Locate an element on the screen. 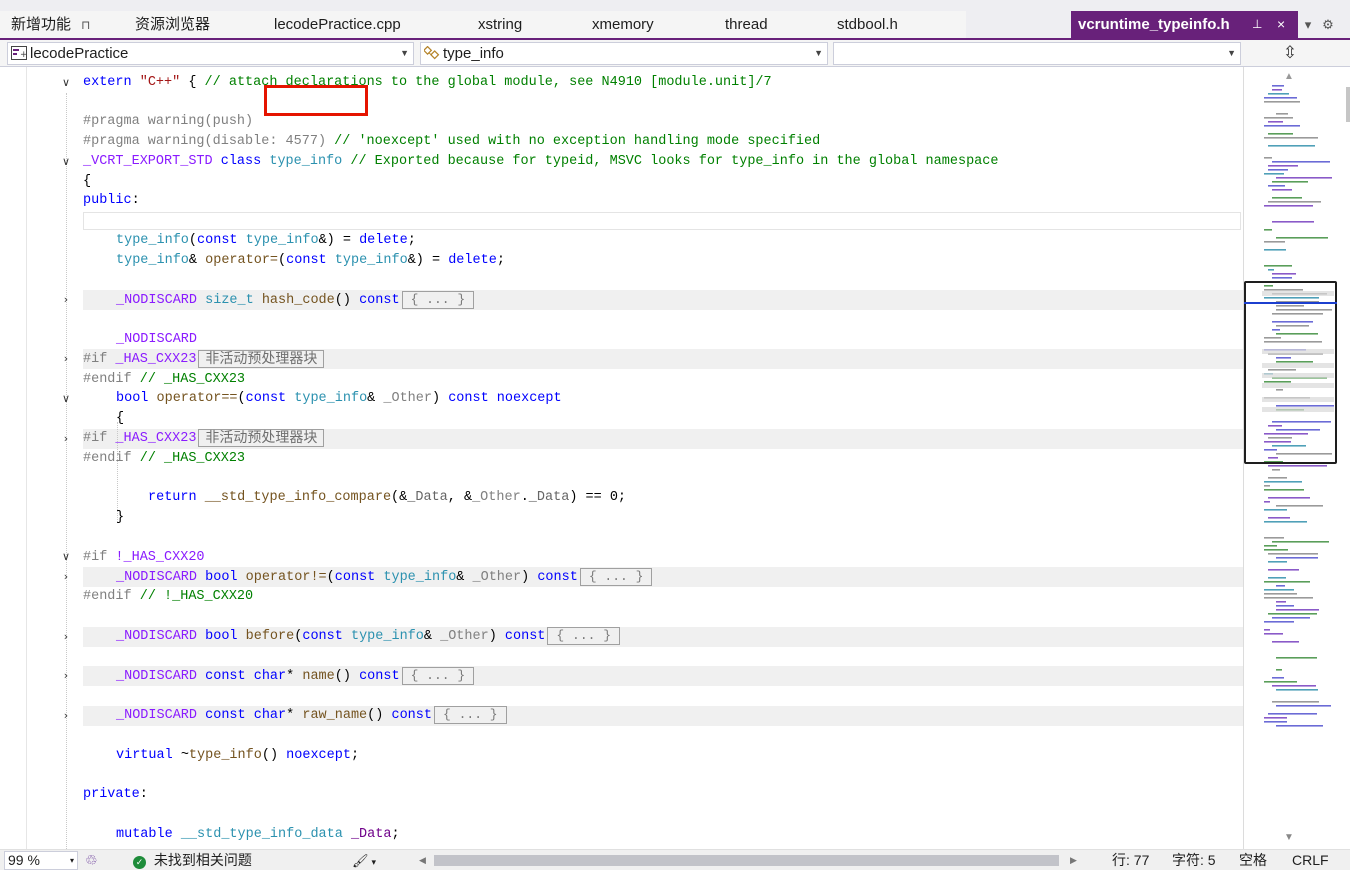 The height and width of the screenshot is (870, 1350). minimap-scrollbar: ▲ ▼ is located at coordinates (1296, 458).